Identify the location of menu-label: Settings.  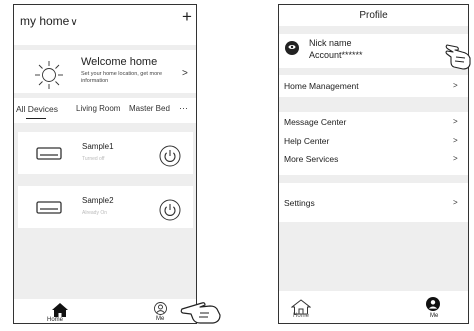
(299, 203).